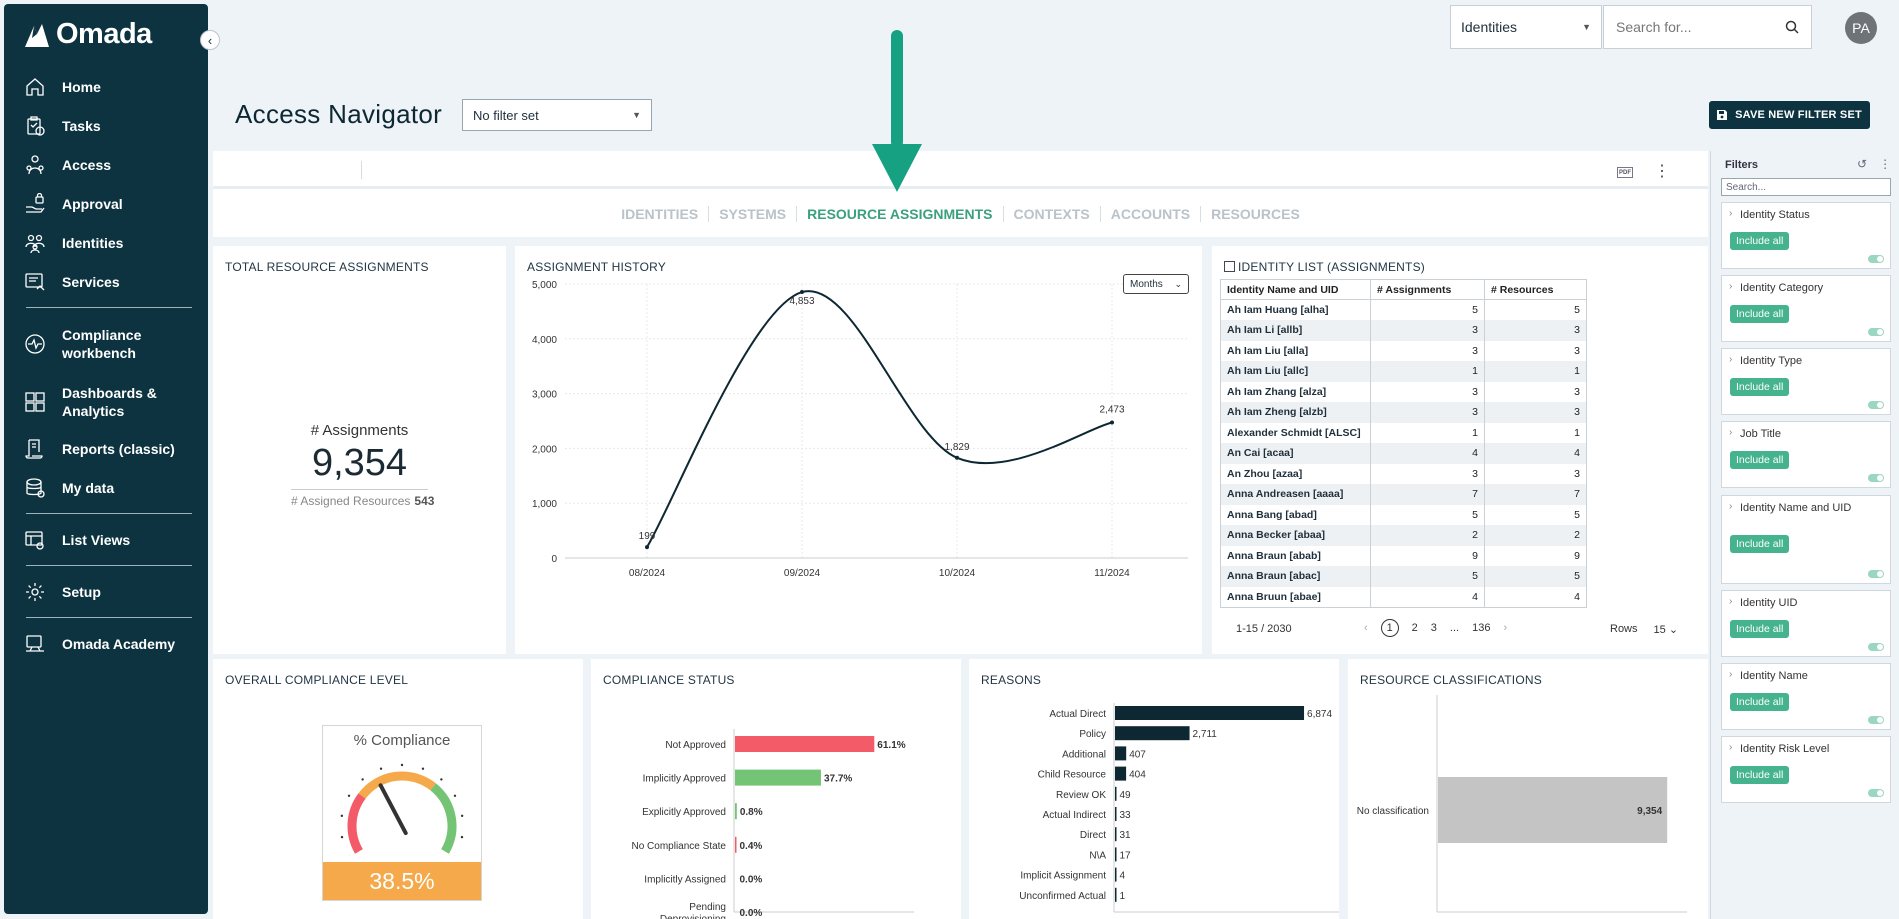  I want to click on sidebar-item-tasks: Tasks, so click(103, 126).